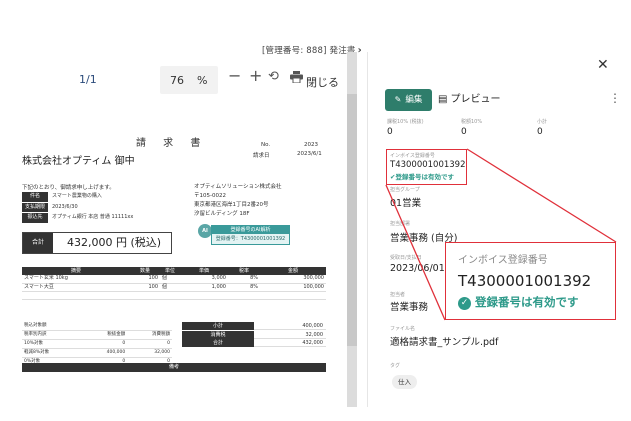  Describe the element at coordinates (464, 303) in the screenshot. I see `check-circle-icon: ✓` at that location.